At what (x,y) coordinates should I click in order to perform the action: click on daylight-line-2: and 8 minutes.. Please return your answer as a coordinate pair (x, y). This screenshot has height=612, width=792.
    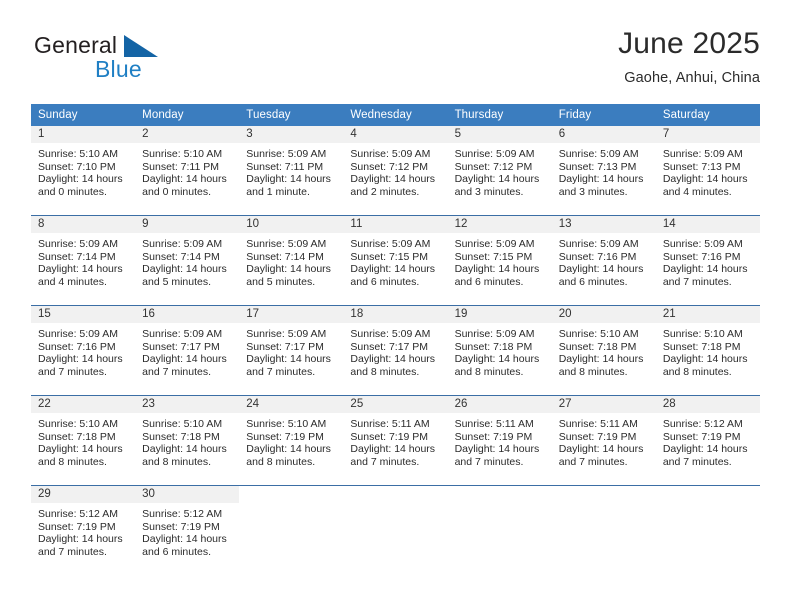
    Looking at the image, I should click on (385, 371).